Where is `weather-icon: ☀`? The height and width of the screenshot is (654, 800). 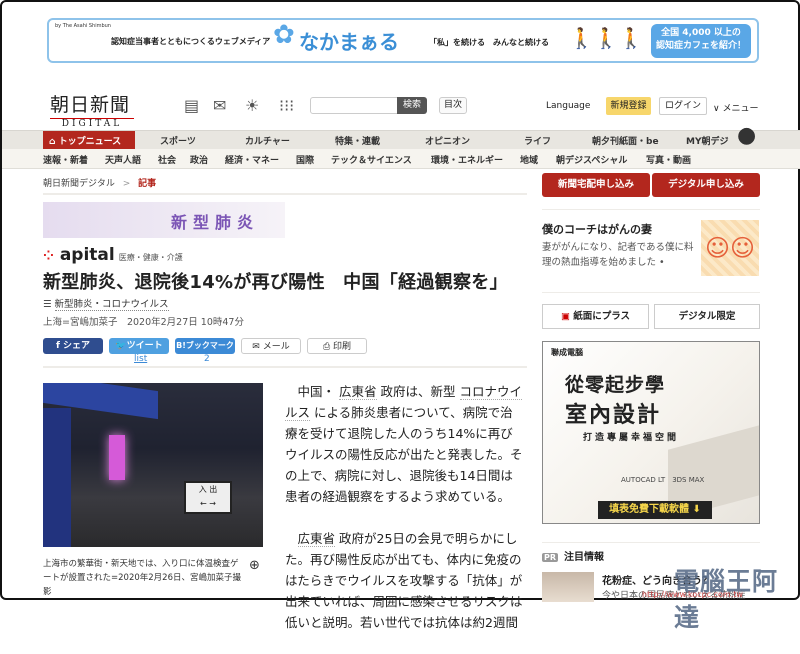 weather-icon: ☀ is located at coordinates (252, 105).